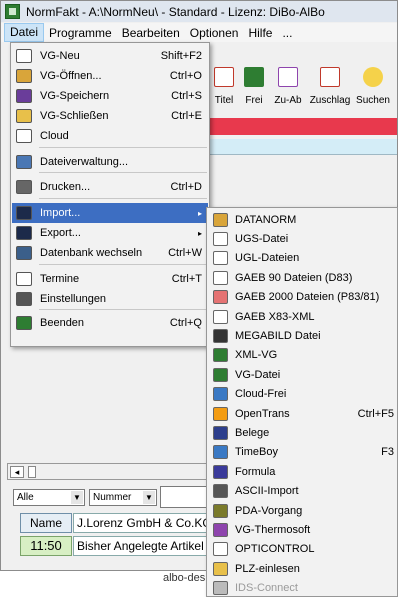 Image resolution: width=398 pixels, height=597 pixels. What do you see at coordinates (12, 11) in the screenshot?
I see `app-logo-icon` at bounding box center [12, 11].